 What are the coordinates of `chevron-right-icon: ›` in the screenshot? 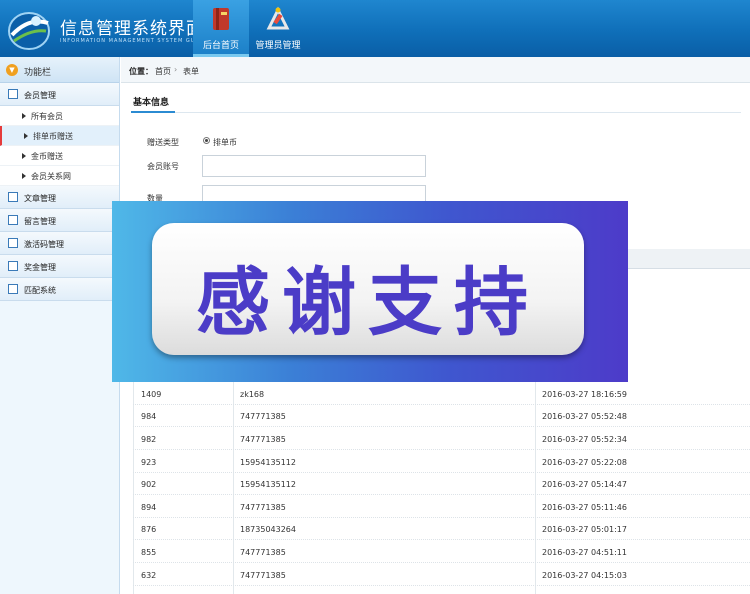 It's located at (176, 69).